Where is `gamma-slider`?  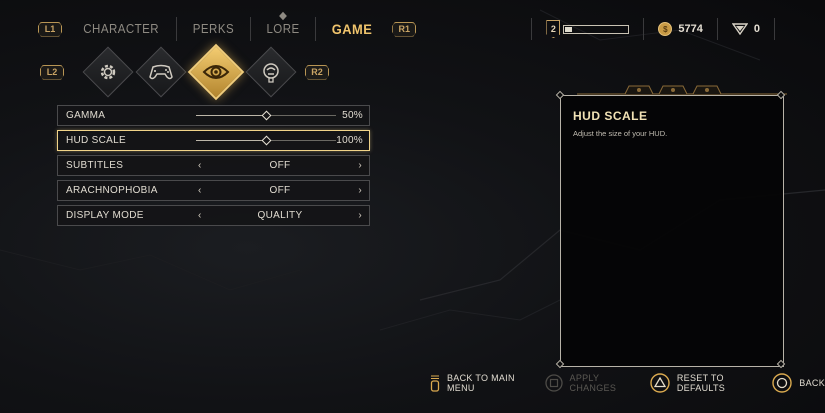 gamma-slider is located at coordinates (266, 115).